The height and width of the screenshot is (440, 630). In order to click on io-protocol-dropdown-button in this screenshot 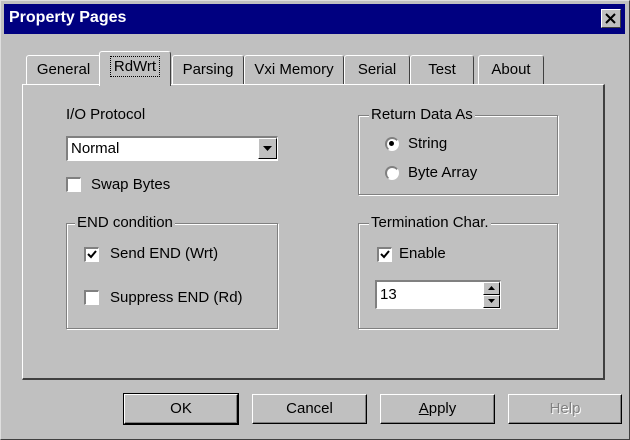, I will do `click(267, 148)`.